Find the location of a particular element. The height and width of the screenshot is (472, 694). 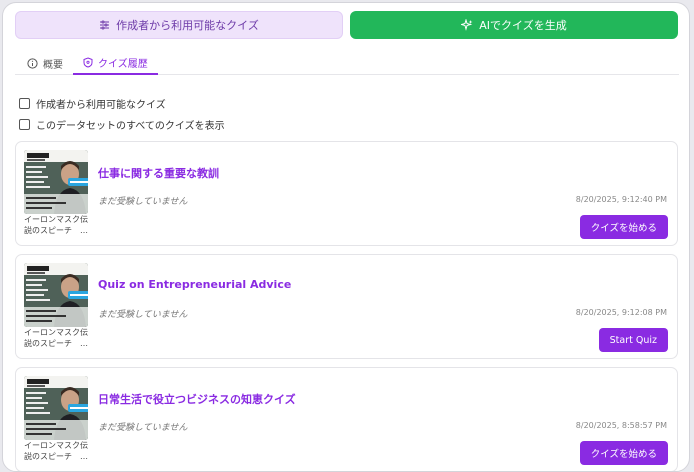

generate-ai-quiz-label: AIでクイズを生成 is located at coordinates (523, 25).